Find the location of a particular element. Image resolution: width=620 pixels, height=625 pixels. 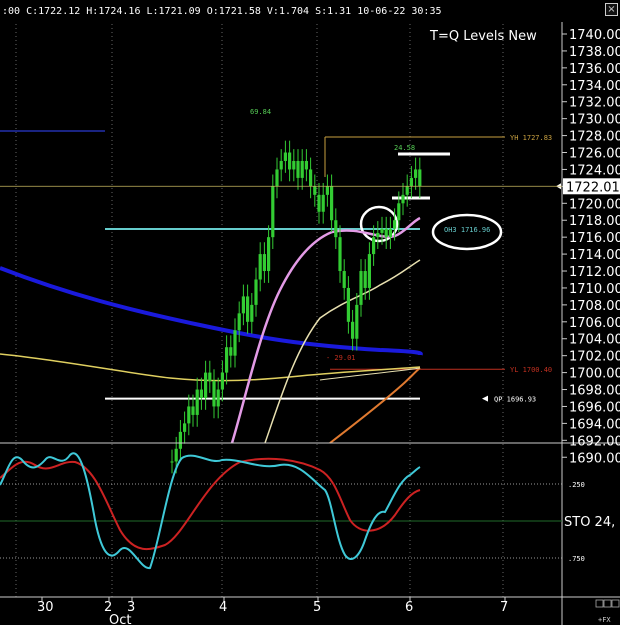

osc-level-label: .750 is located at coordinates (576, 559).